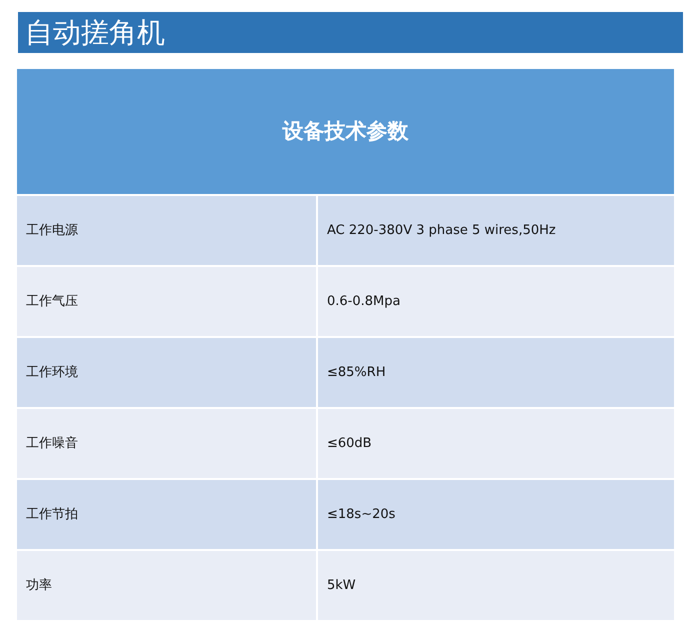 Image resolution: width=695 pixels, height=636 pixels. Describe the element at coordinates (166, 301) in the screenshot. I see `table-cell: 工作气压` at that location.